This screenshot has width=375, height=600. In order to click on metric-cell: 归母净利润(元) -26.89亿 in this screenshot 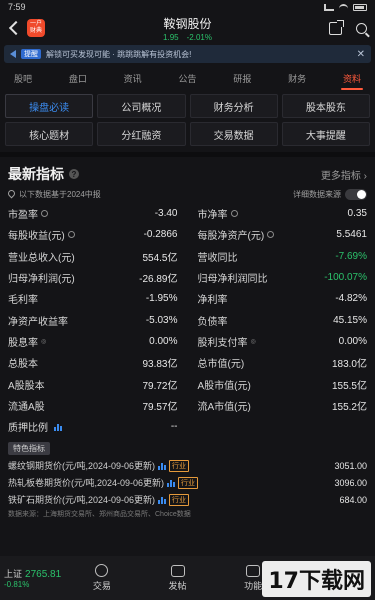, I will do `click(98, 277)`.